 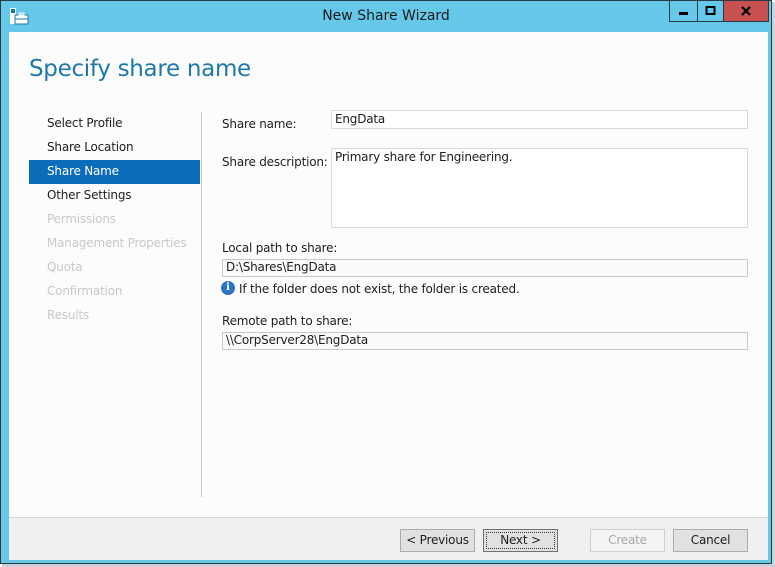 I want to click on maximize-button, so click(x=710, y=11).